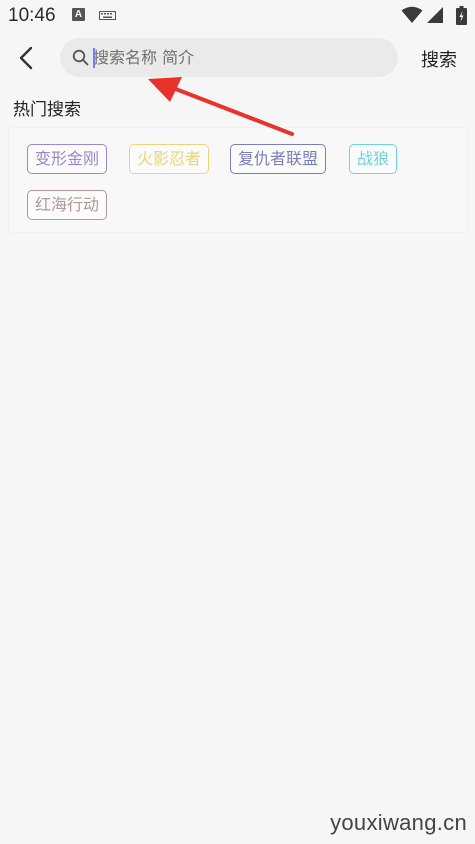  I want to click on status-time: 10:46, so click(32, 15).